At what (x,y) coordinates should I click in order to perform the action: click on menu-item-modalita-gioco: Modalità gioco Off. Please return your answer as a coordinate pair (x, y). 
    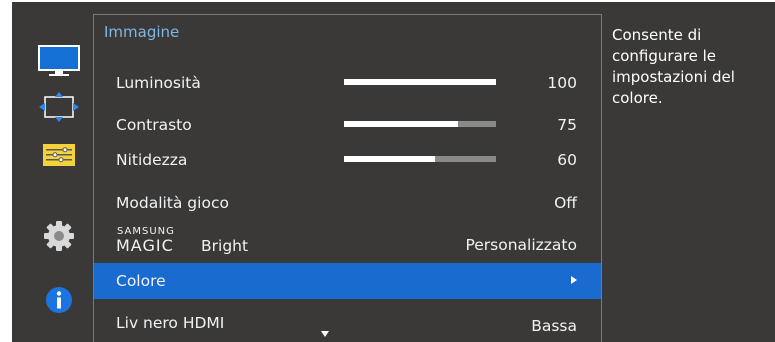
    Looking at the image, I should click on (347, 203).